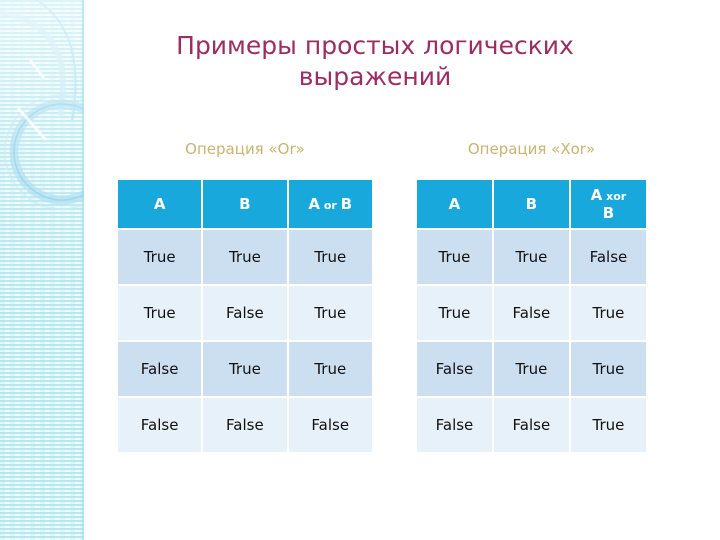 The width and height of the screenshot is (720, 540). I want to click on left-decorative-band, so click(42, 270).